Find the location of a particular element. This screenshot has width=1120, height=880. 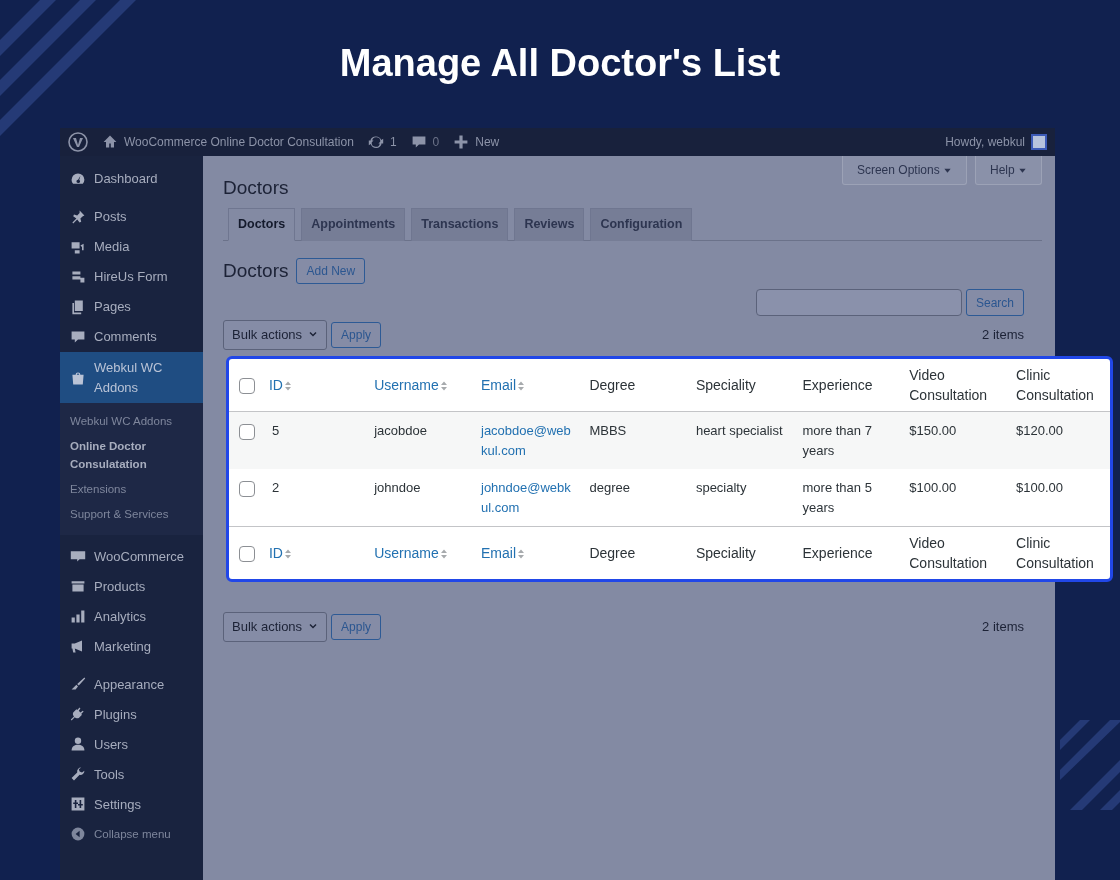

avatar-icon is located at coordinates (1039, 142).